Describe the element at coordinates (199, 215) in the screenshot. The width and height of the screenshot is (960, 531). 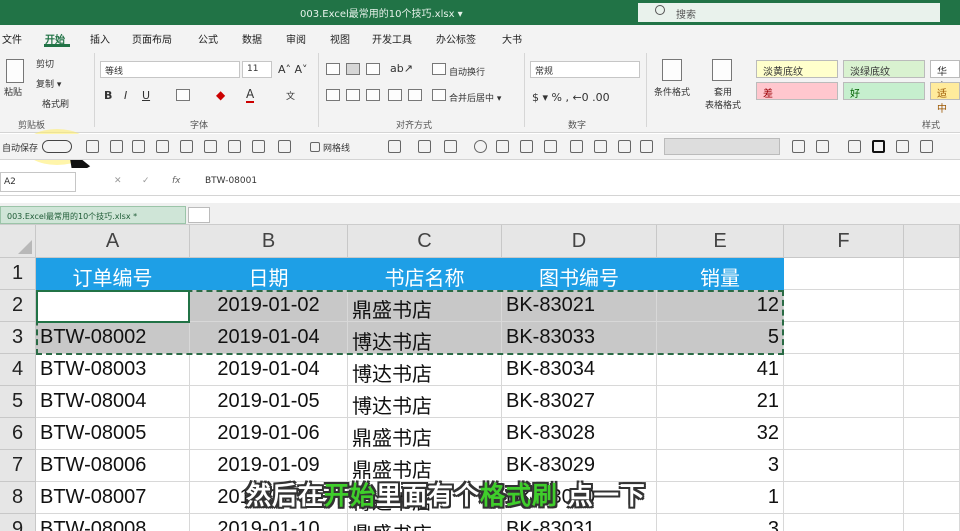
I see `new-workbook-tab` at that location.